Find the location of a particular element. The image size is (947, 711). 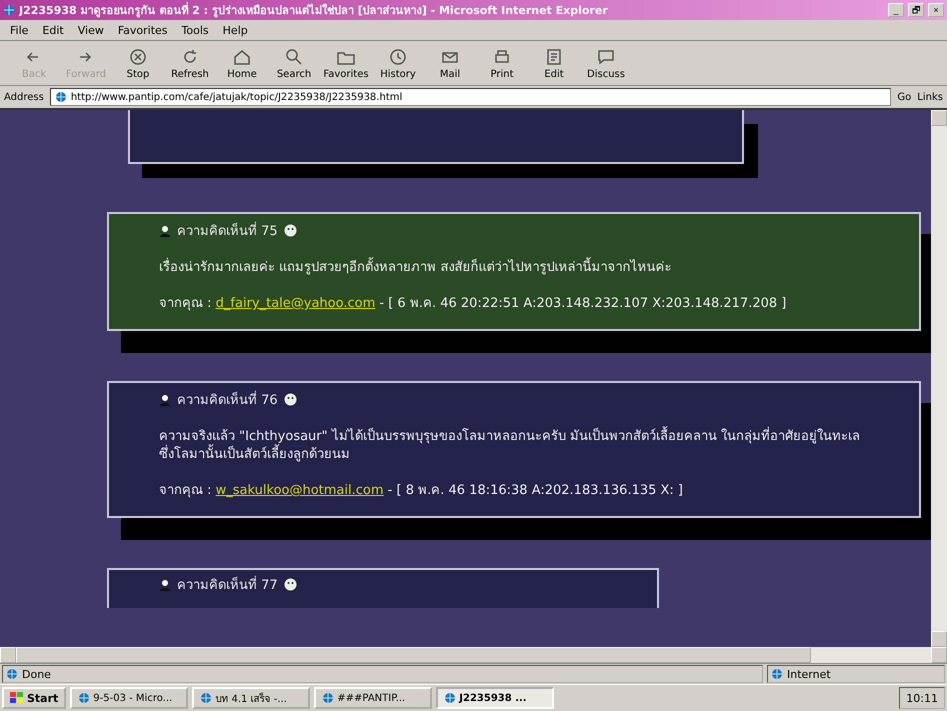

comment-body: ความจริงแล้ว "Ichthyosaur" ไม่ได้เป็นบรรพบุรุษของโลมาหลอกนะครับ มันเป็นพวกสัตว์เลื้อยคลาน ในกลุ่มที่อาศัยอยู่ในทะเล ซึ่งโลมานั้นเป็นสัตว์เลี้ยงลูกด้วยนม is located at coordinates (514, 446).